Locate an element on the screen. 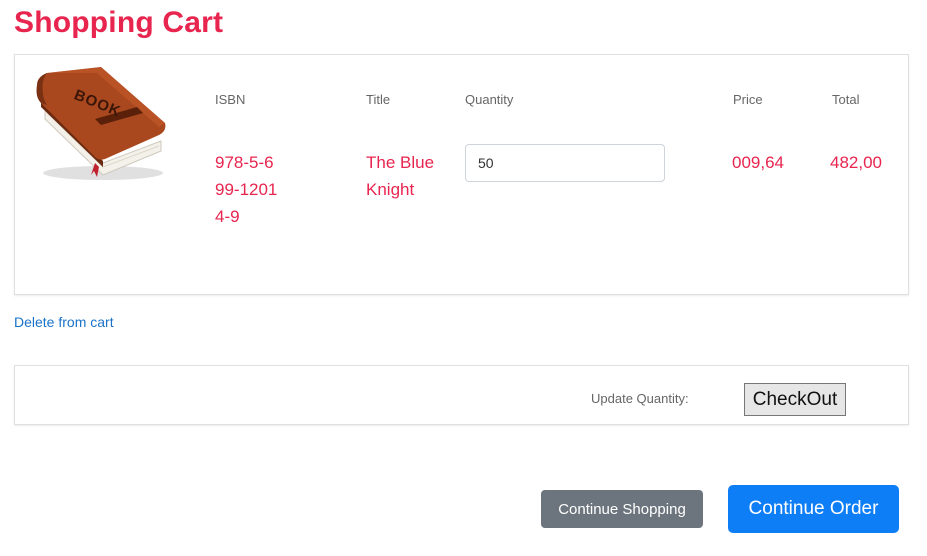  isbn-value: 978-5-699-12014-9 is located at coordinates (246, 189).